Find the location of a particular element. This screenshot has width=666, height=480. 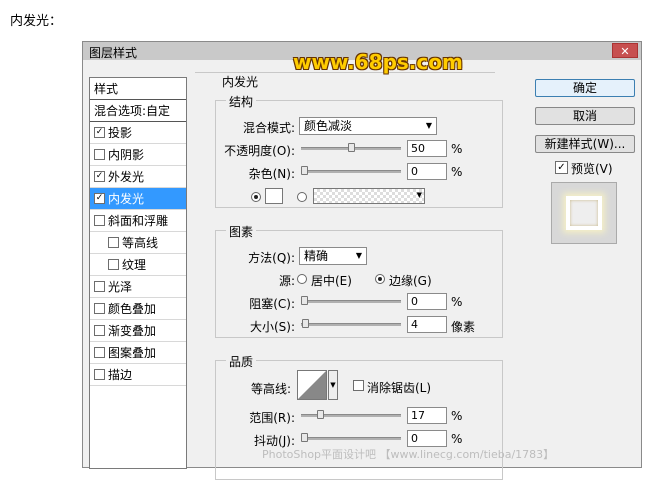

preview-thumbnail is located at coordinates (584, 213).